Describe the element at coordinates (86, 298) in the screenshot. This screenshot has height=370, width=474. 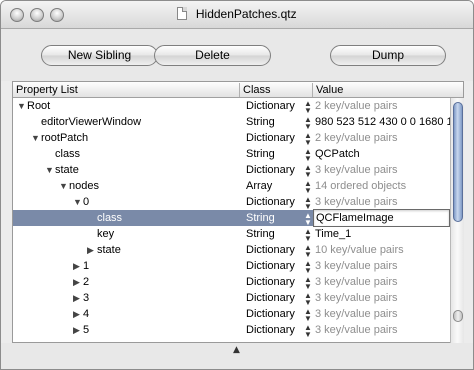
I see `row-key-label: 3` at that location.